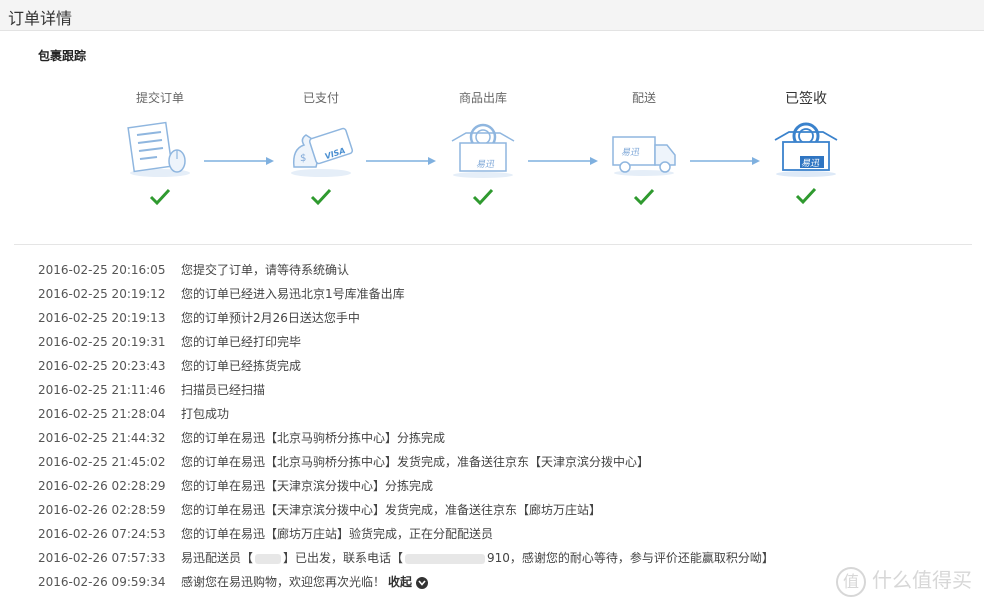 This screenshot has width=984, height=606. Describe the element at coordinates (503, 322) in the screenshot. I see `log-row: 2016-02-25 20:19:13 您的订单预计2月26日送达您手中` at that location.